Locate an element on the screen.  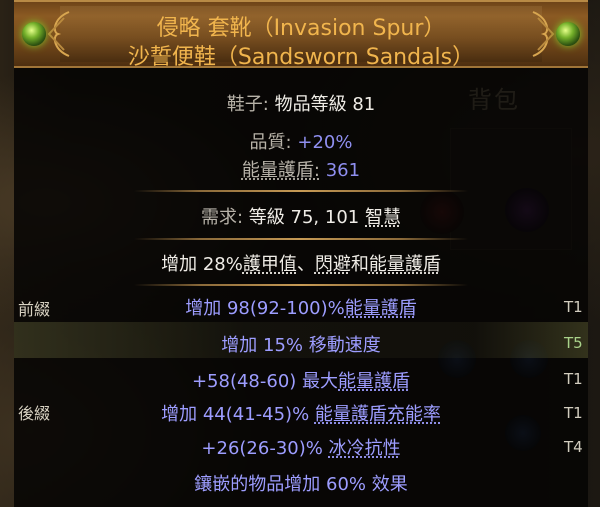
req-int-value: 101 is located at coordinates (342, 217).